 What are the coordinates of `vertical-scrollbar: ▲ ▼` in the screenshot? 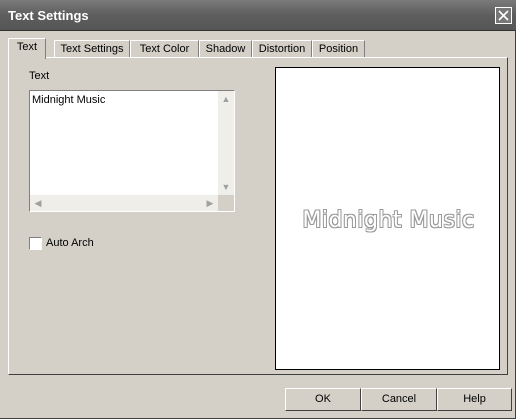 It's located at (226, 143).